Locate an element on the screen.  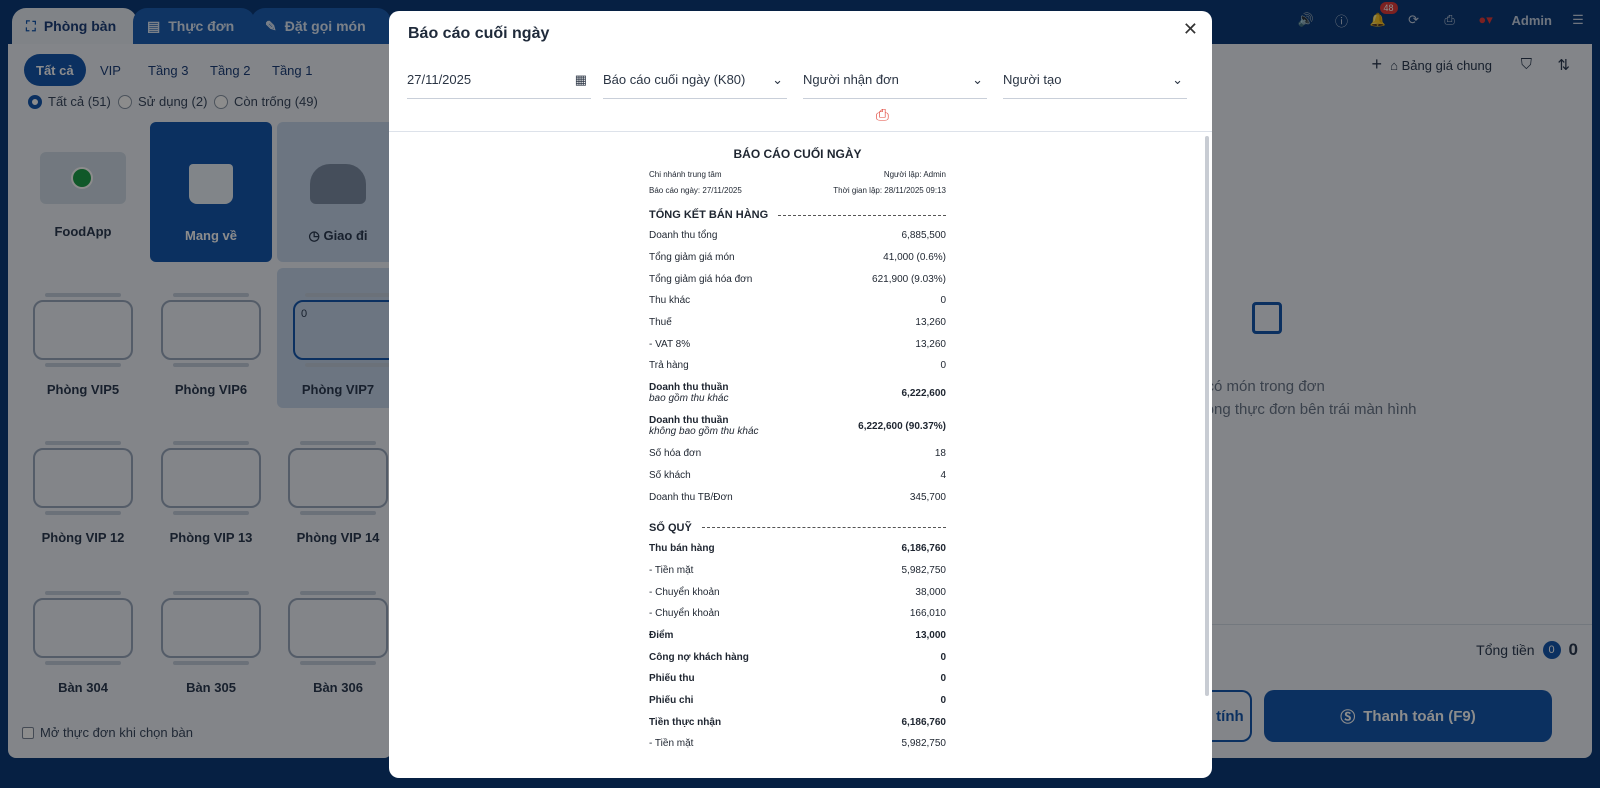
row-label: Tổng giảm giá hóa đơn is located at coordinates (701, 279).